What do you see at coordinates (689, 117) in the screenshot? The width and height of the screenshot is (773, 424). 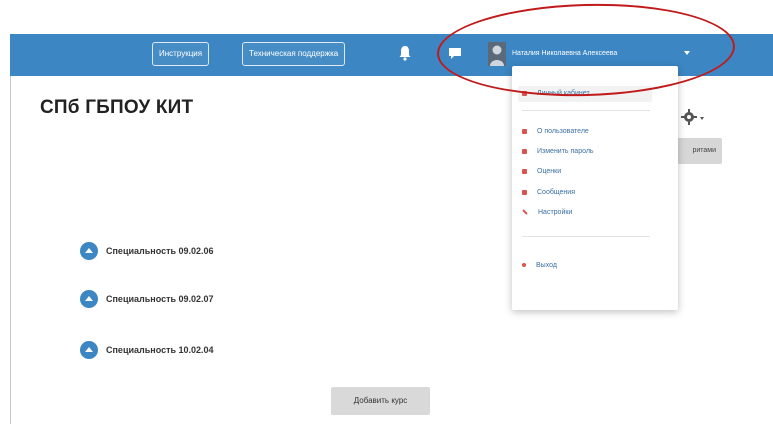 I see `gear-icon` at bounding box center [689, 117].